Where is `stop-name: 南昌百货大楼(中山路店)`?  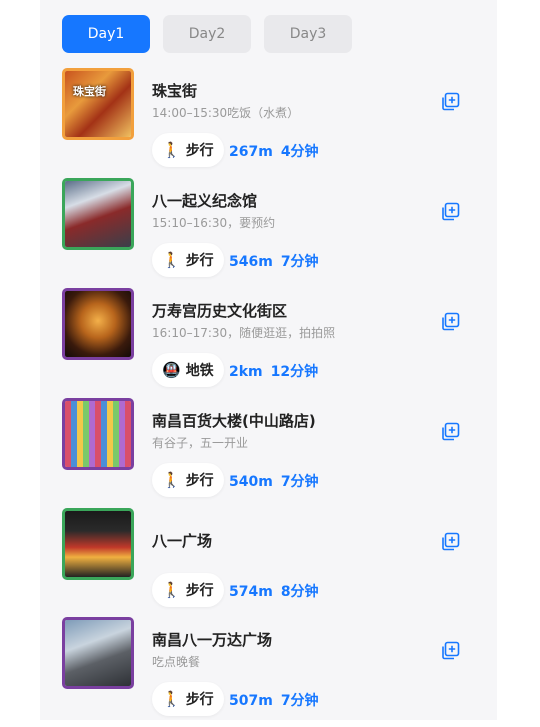 stop-name: 南昌百货大楼(中山路店) is located at coordinates (234, 421).